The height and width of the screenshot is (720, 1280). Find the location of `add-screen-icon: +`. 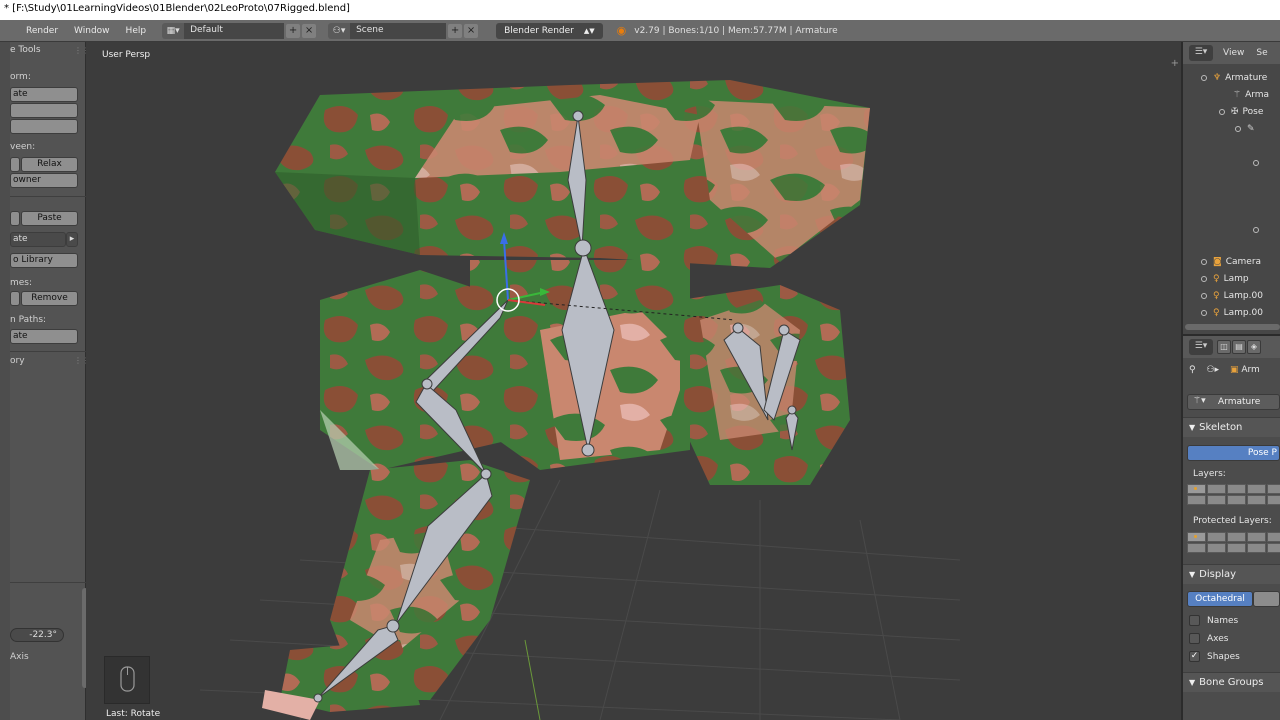

add-screen-icon: + is located at coordinates (293, 30).